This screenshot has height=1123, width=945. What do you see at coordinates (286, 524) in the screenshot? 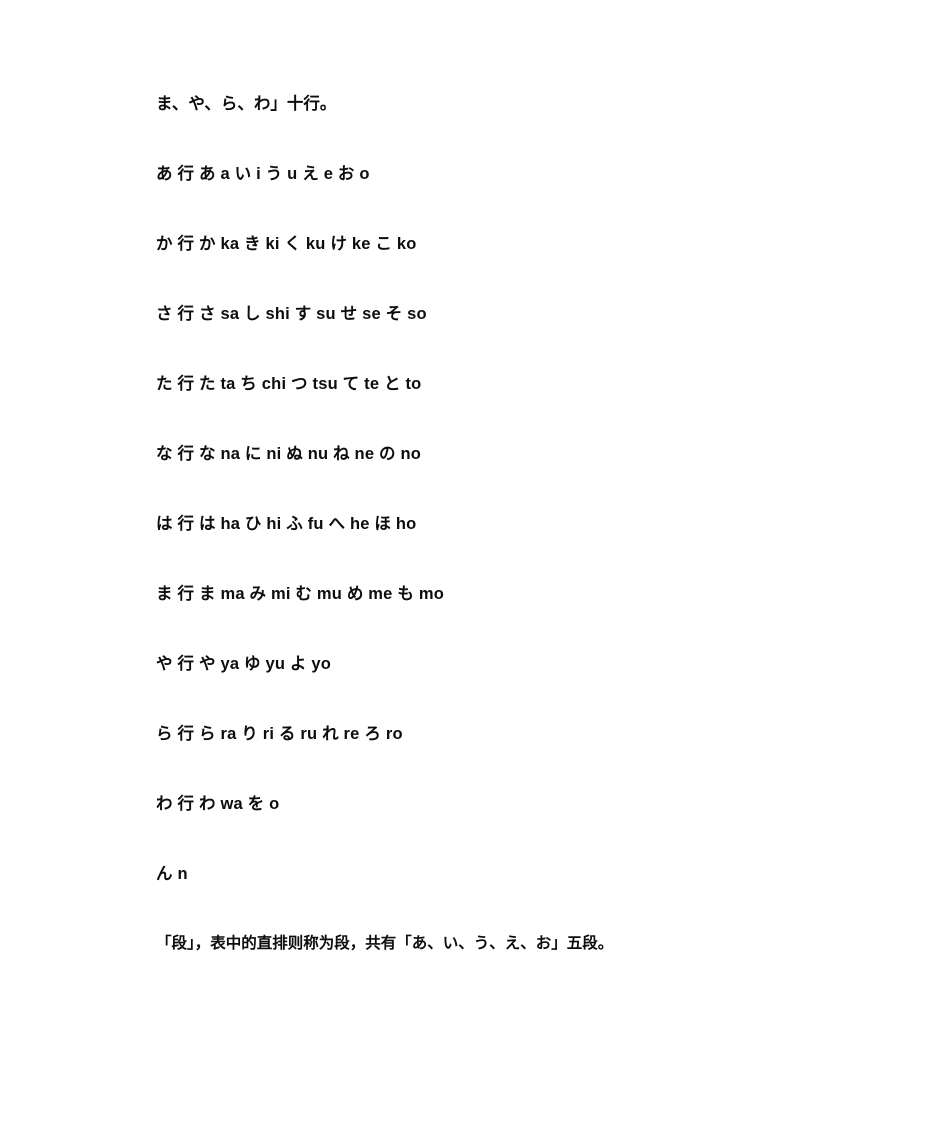
I see `gojuon-row-ha: は 行 は ha ひ hi ふ fu へ he ほ ho` at bounding box center [286, 524].